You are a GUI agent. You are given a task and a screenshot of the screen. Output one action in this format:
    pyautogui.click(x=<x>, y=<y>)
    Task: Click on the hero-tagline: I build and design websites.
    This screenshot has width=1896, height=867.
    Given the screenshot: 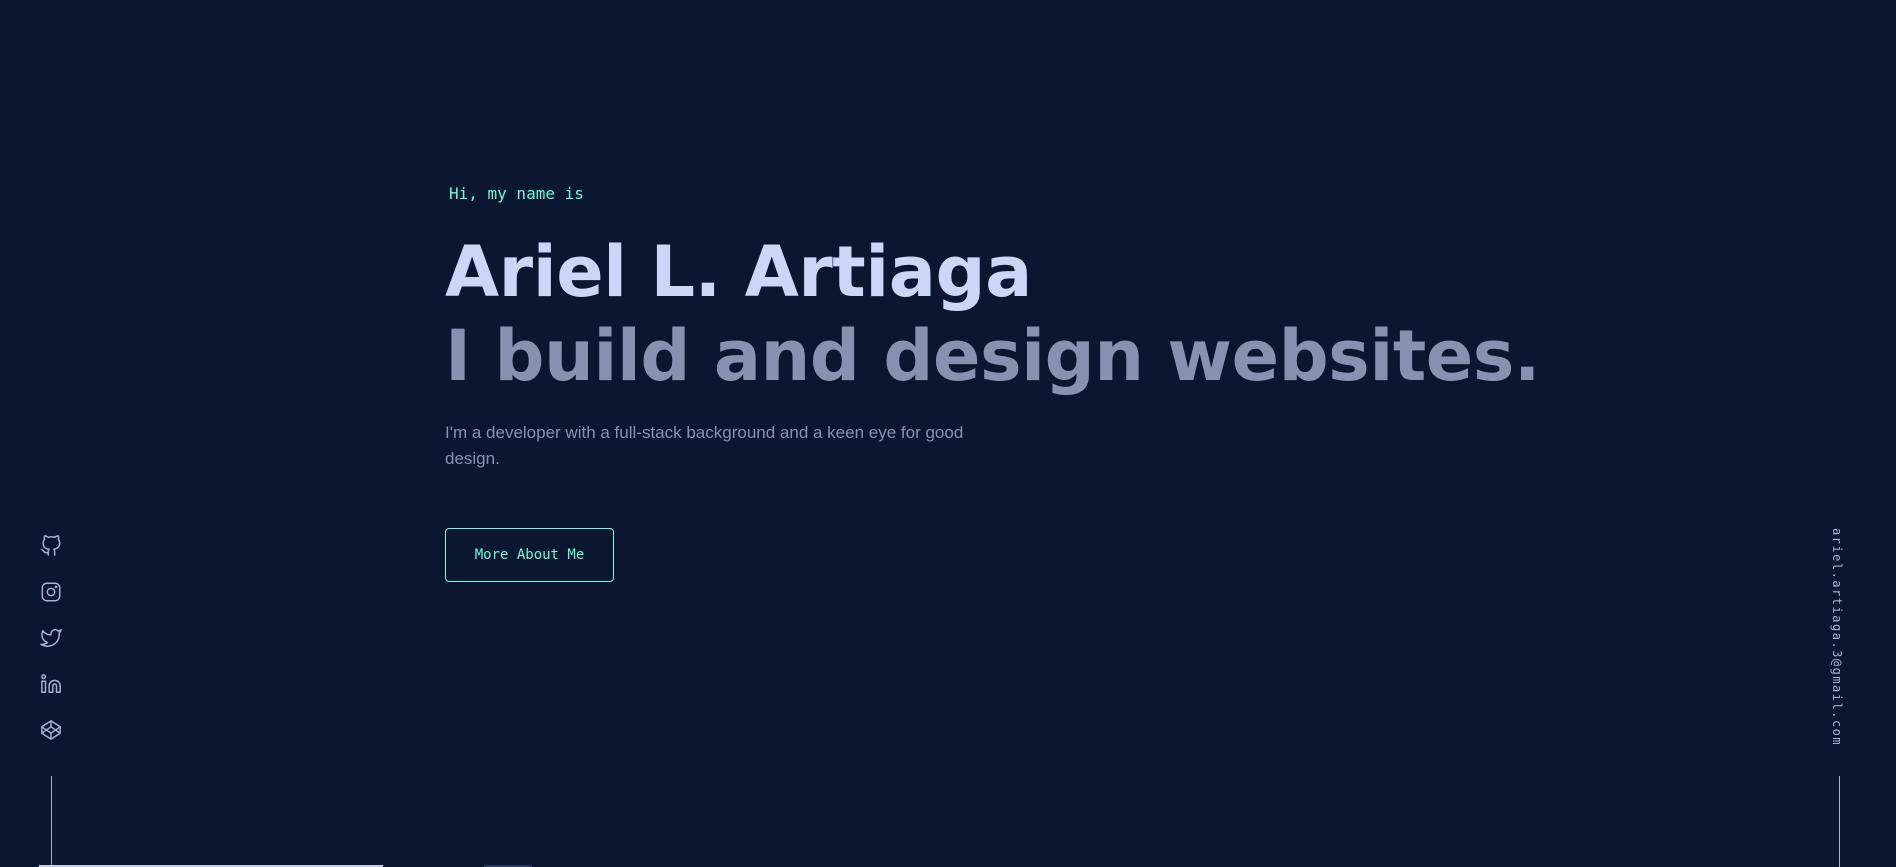 What is the action you would take?
    pyautogui.click(x=993, y=356)
    